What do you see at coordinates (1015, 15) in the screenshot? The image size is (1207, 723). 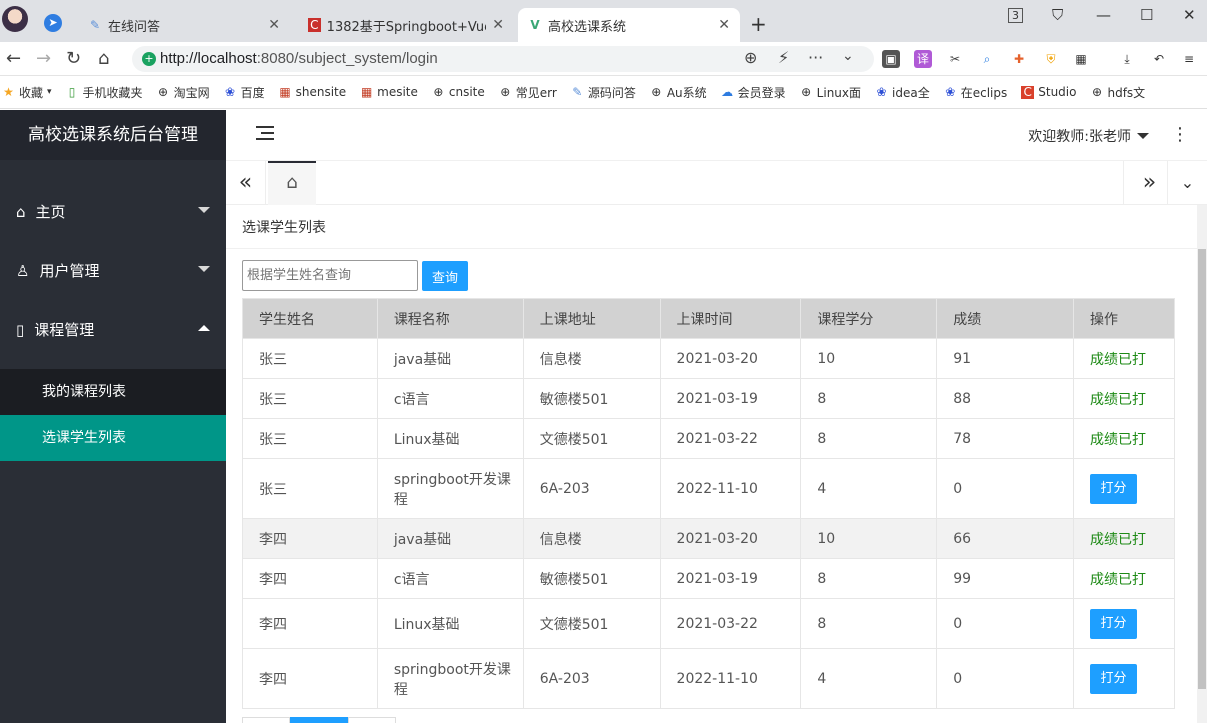 I see `tab-count-icon: 3` at bounding box center [1015, 15].